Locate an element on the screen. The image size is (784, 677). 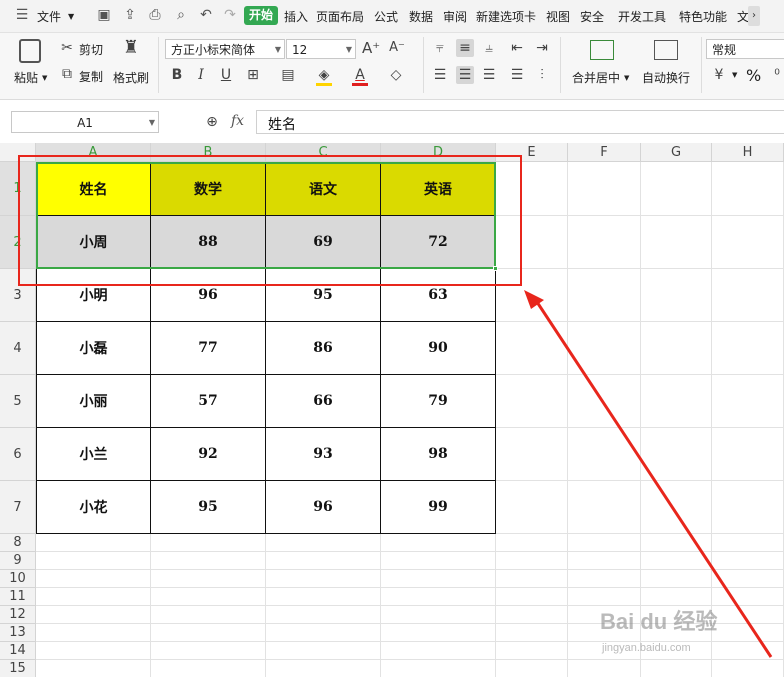
formula-input: 姓名 is located at coordinates (520, 122).